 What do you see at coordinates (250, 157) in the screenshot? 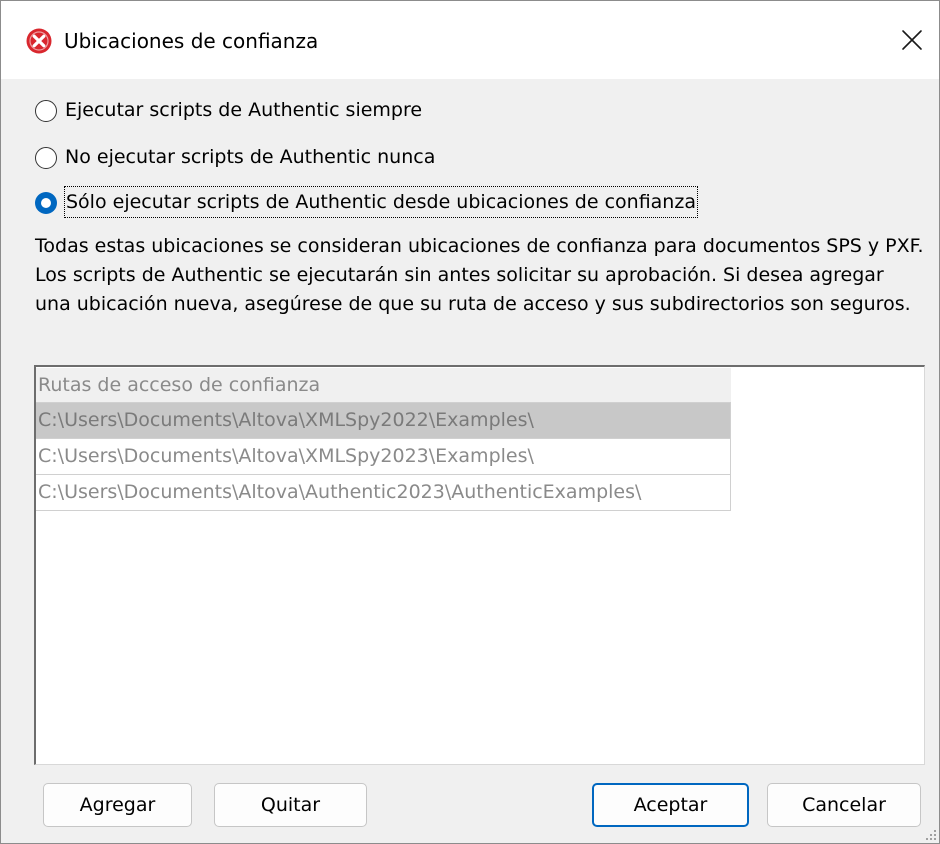
I see `radio-label-never: No ejecutar scripts de Authentic nunca` at bounding box center [250, 157].